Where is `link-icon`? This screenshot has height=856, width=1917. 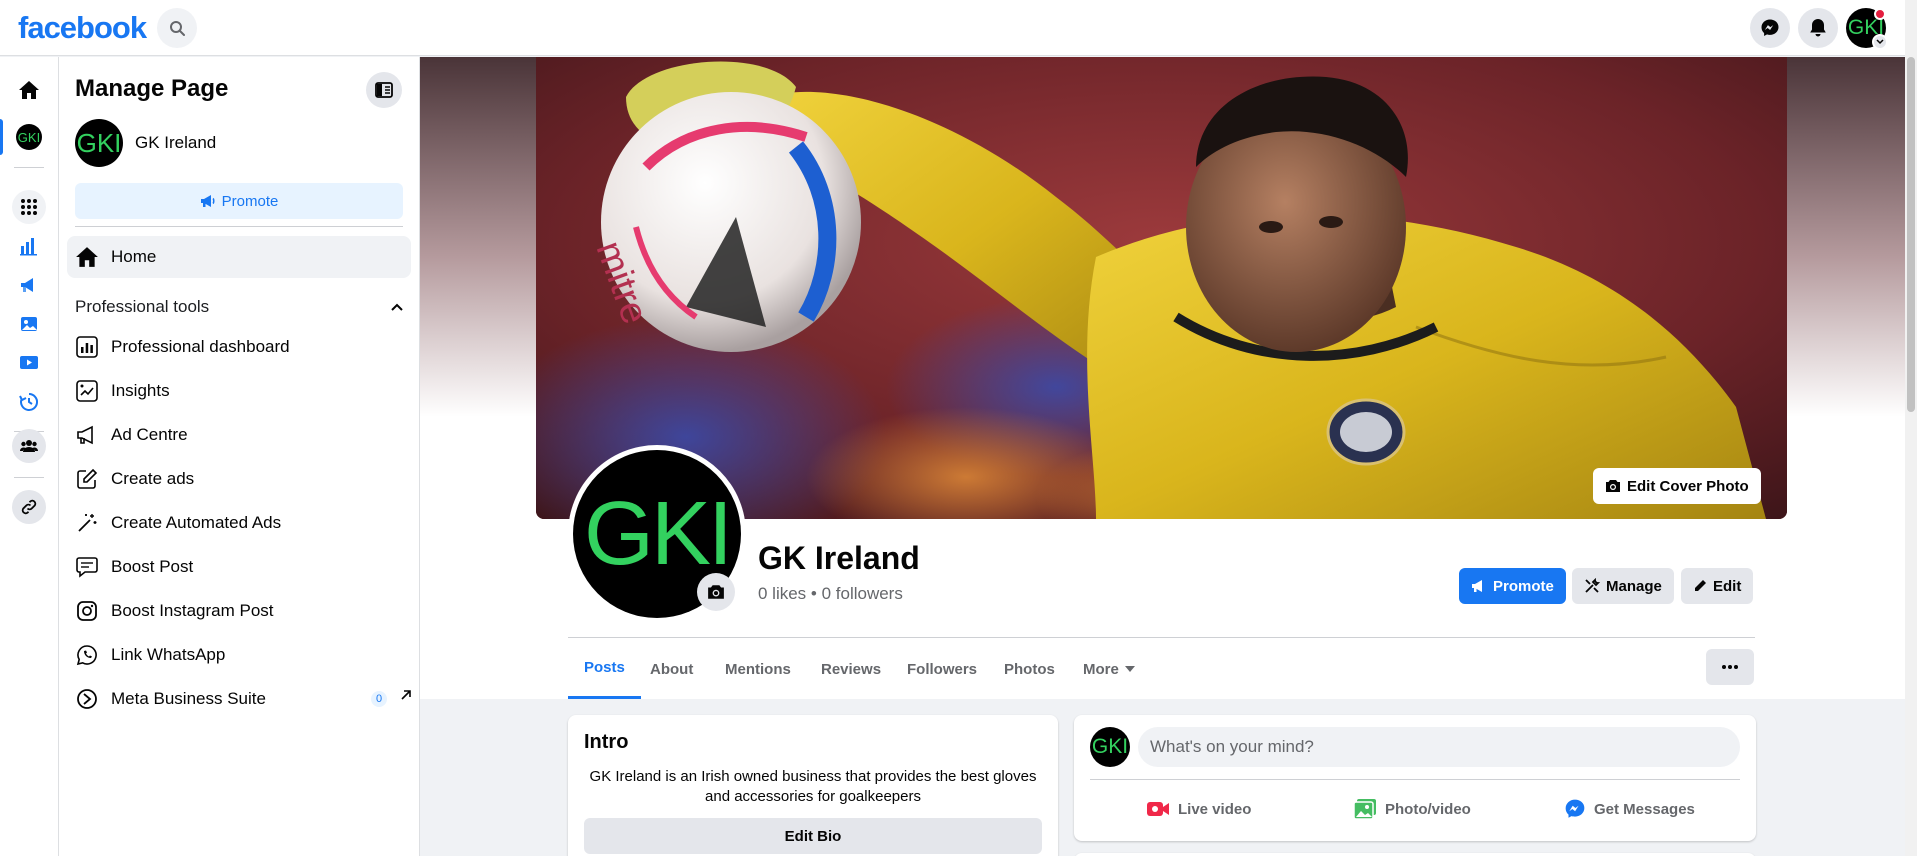 link-icon is located at coordinates (29, 507).